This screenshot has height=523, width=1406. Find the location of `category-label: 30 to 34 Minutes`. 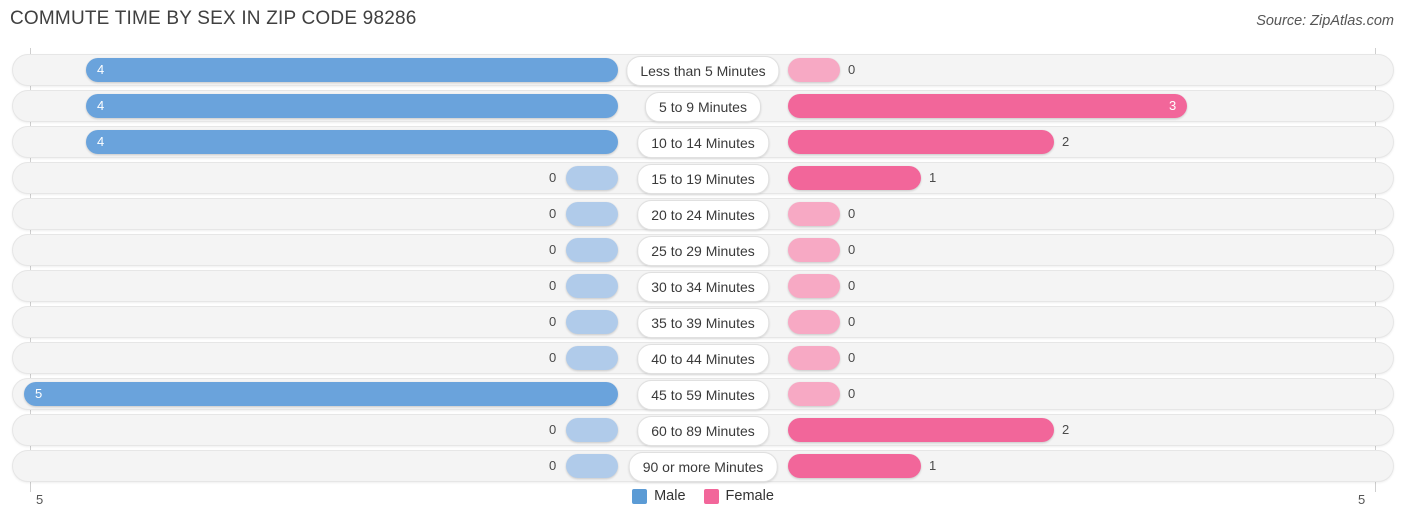

category-label: 30 to 34 Minutes is located at coordinates (703, 287).